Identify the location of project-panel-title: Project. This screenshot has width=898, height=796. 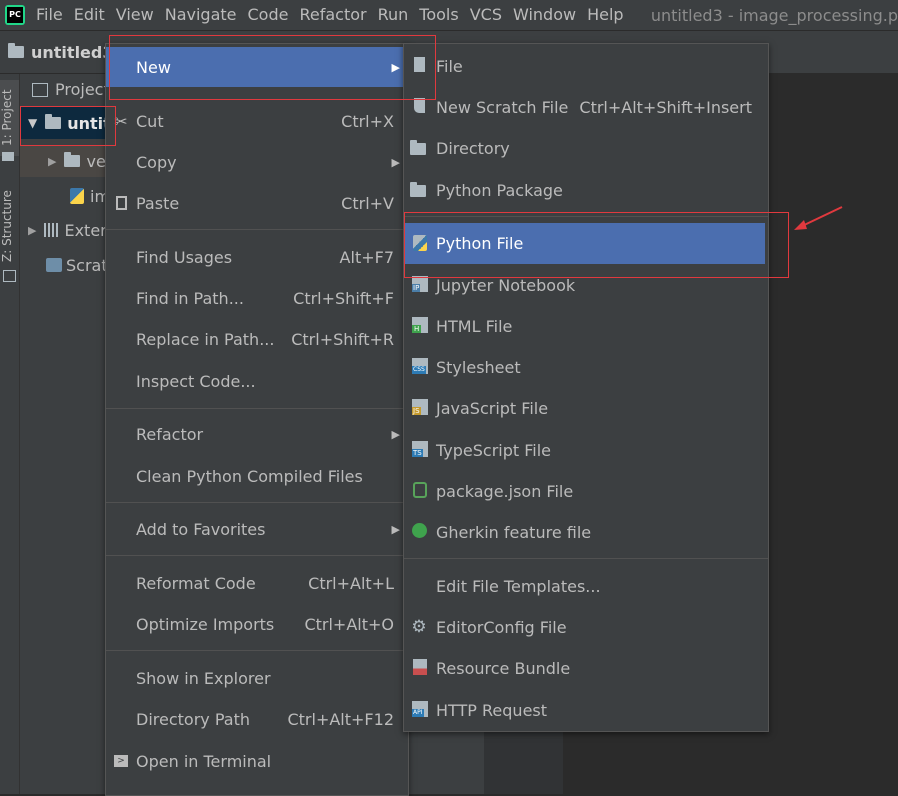
(82, 89).